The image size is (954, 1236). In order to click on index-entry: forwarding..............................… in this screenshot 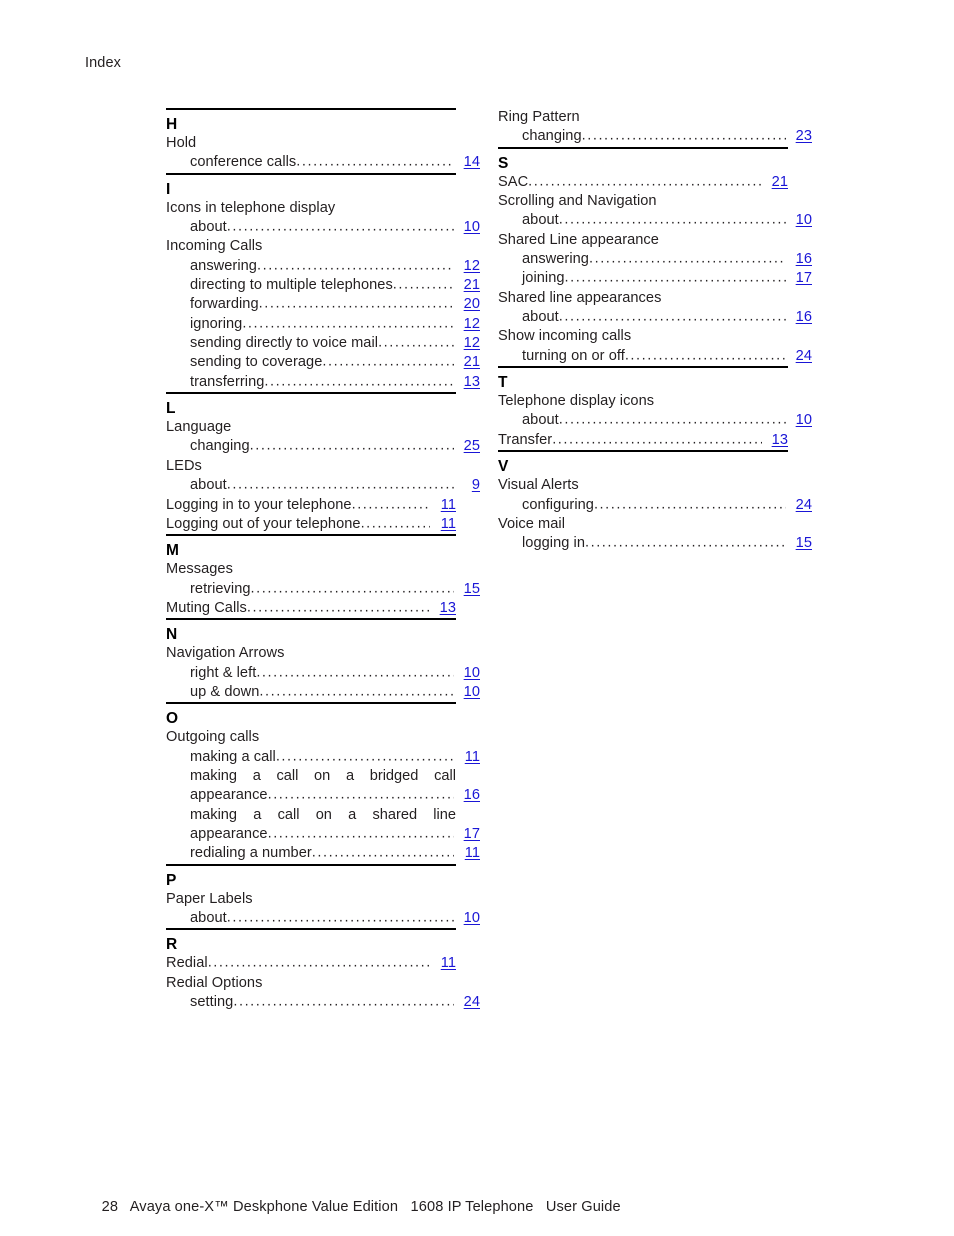, I will do `click(323, 304)`.